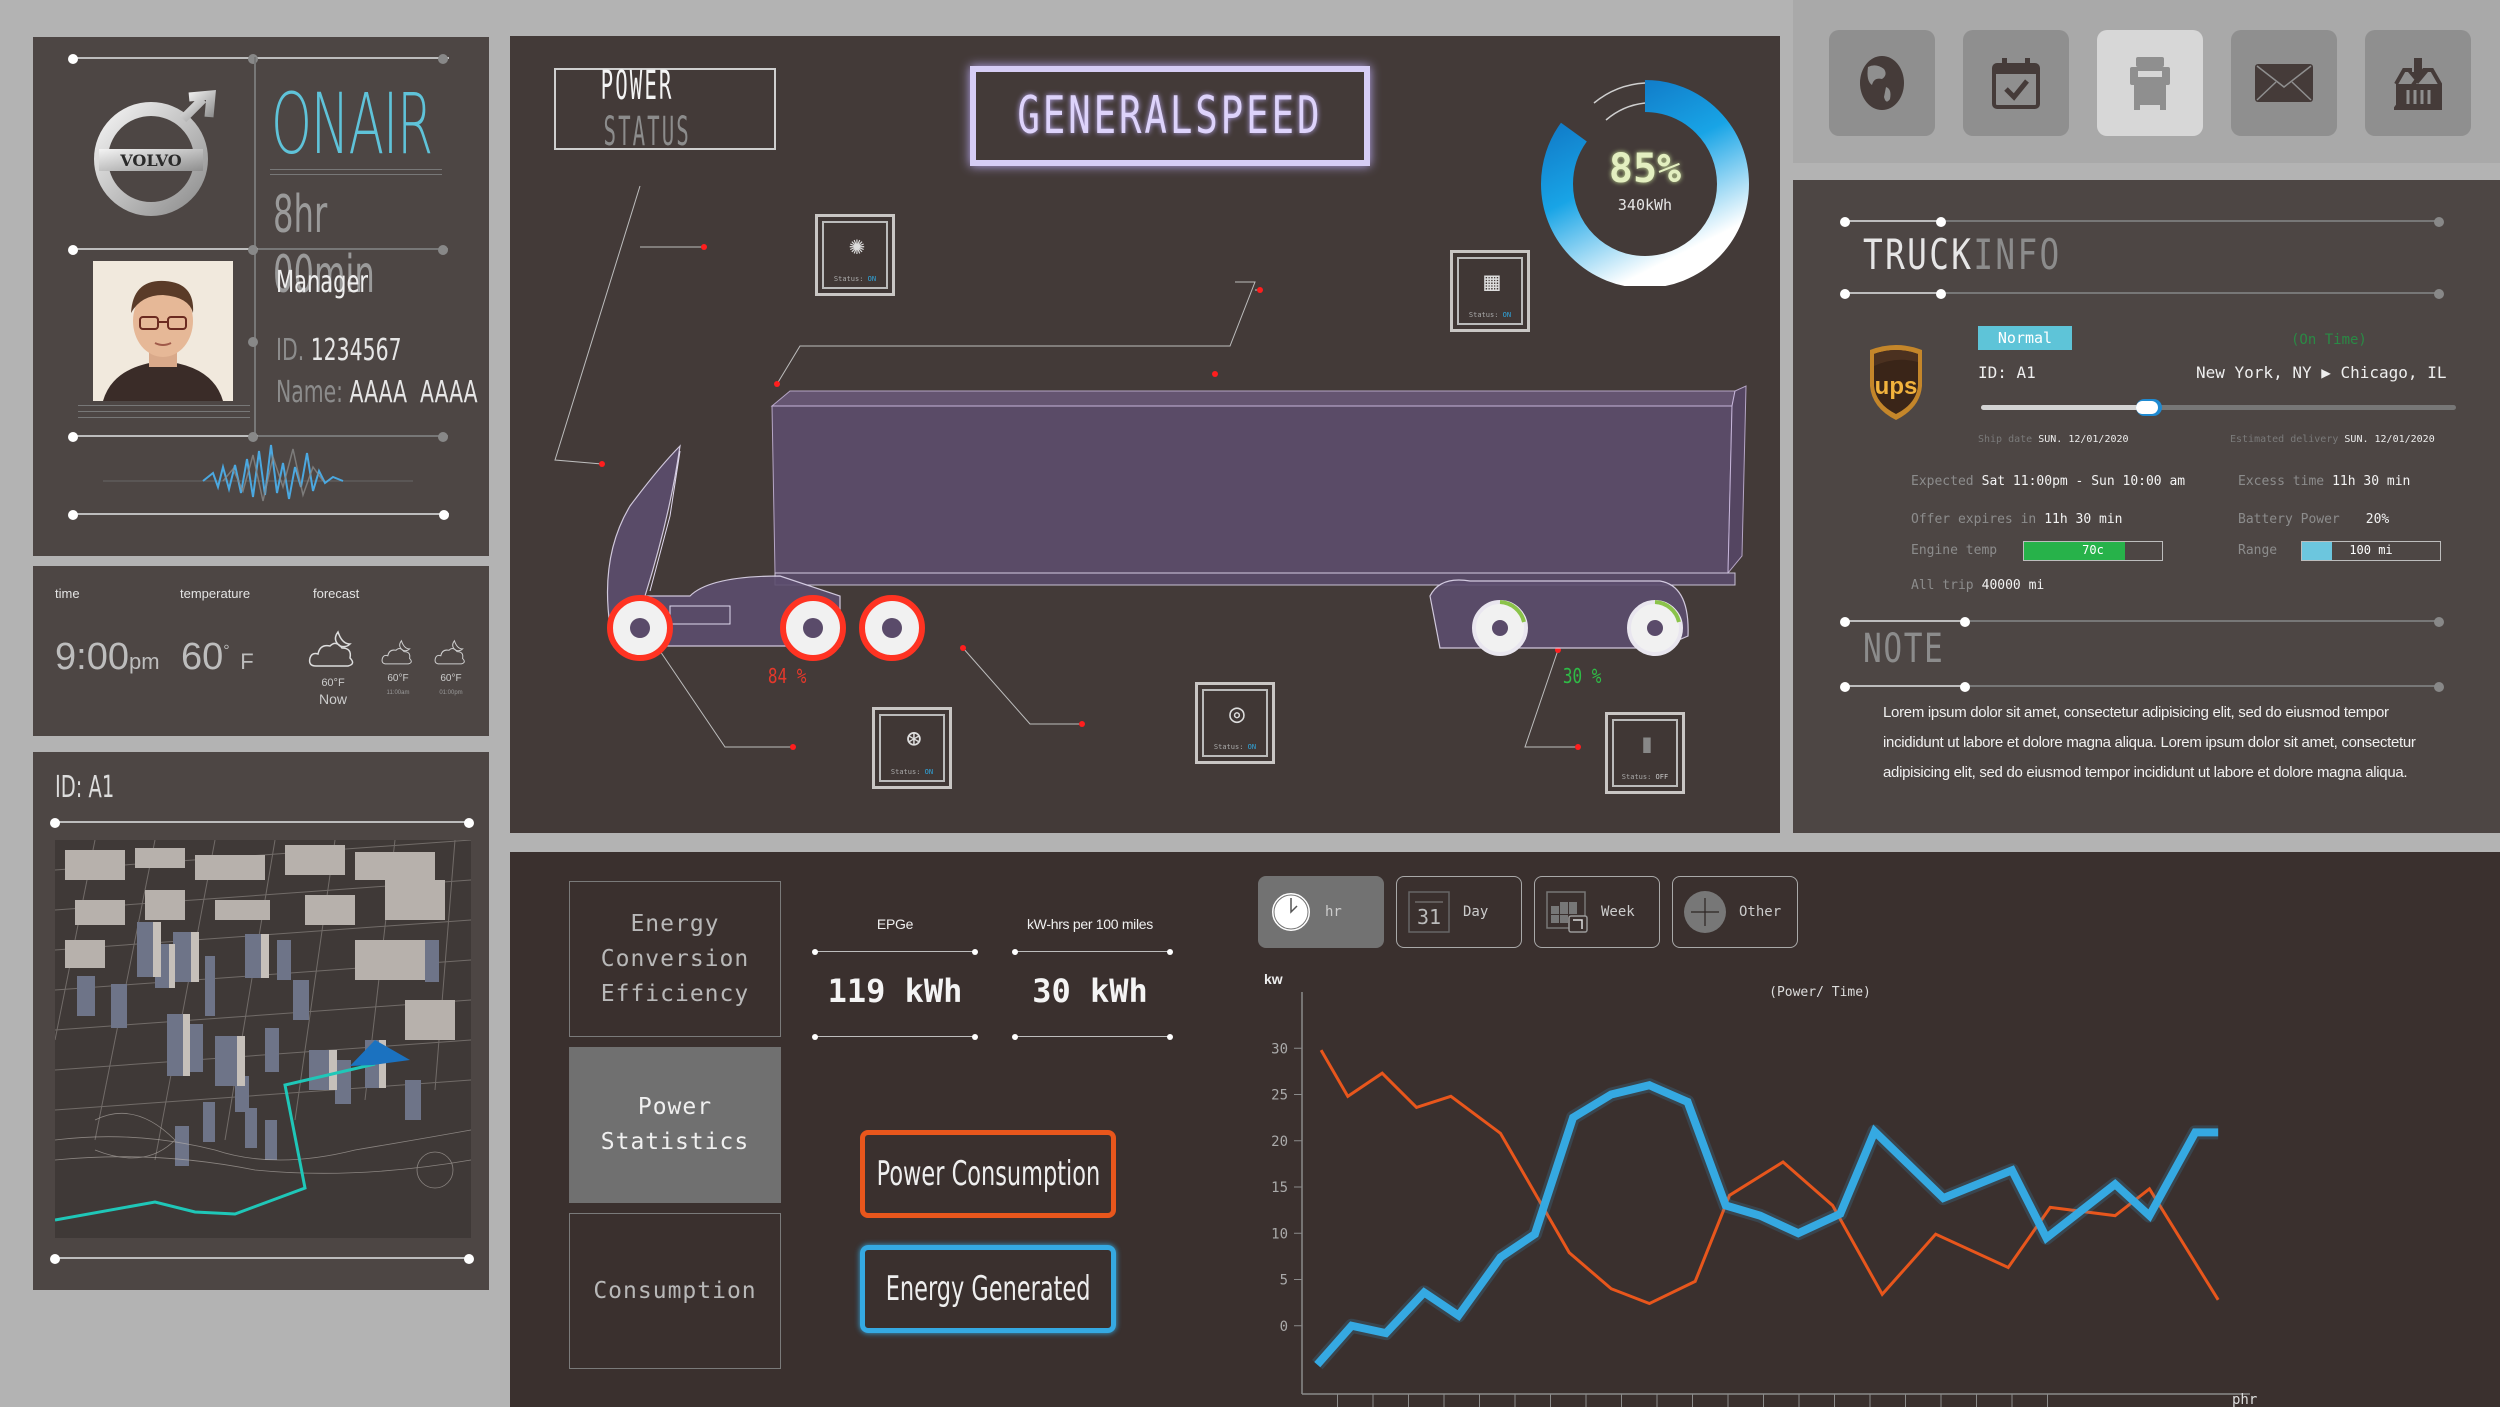 This screenshot has width=2500, height=1407. Describe the element at coordinates (1705, 912) in the screenshot. I see `plus-icon` at that location.